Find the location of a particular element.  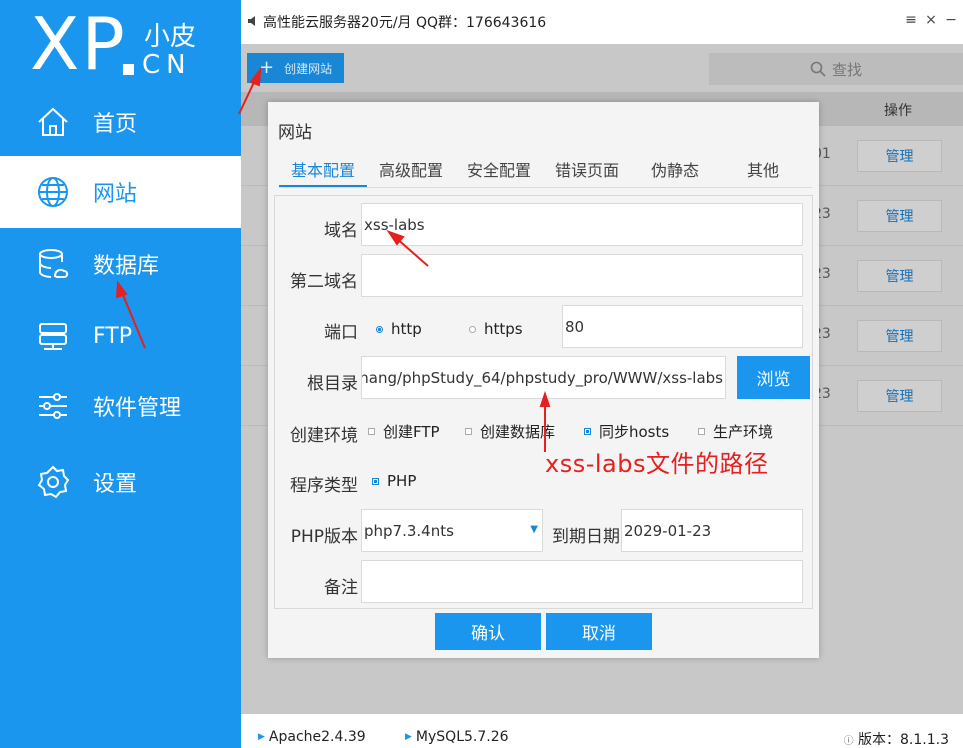

domain-label: 域名 is located at coordinates (341, 231).